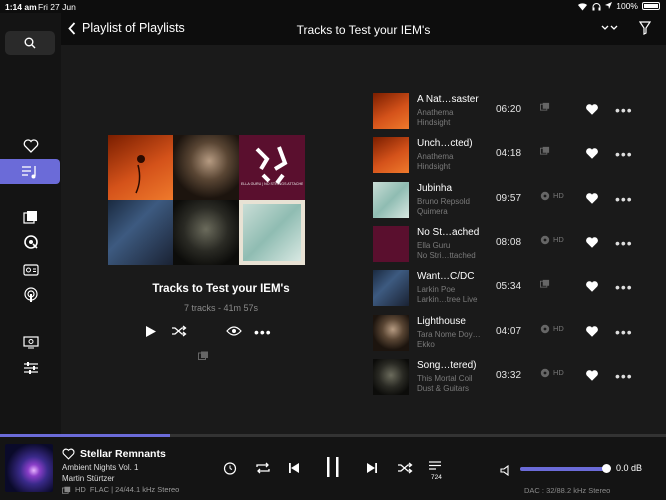 The height and width of the screenshot is (500, 666). Describe the element at coordinates (508, 112) in the screenshot. I see `track-row: A Nat…saster Anathema Hindsight 06:20 •••` at that location.